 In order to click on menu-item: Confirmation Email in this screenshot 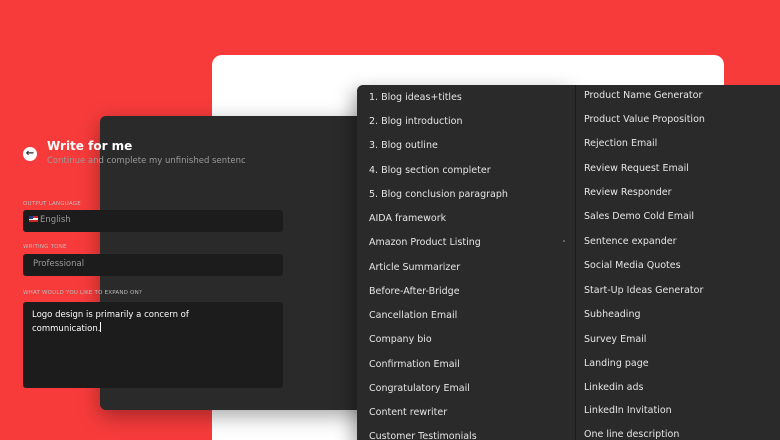, I will do `click(414, 365)`.